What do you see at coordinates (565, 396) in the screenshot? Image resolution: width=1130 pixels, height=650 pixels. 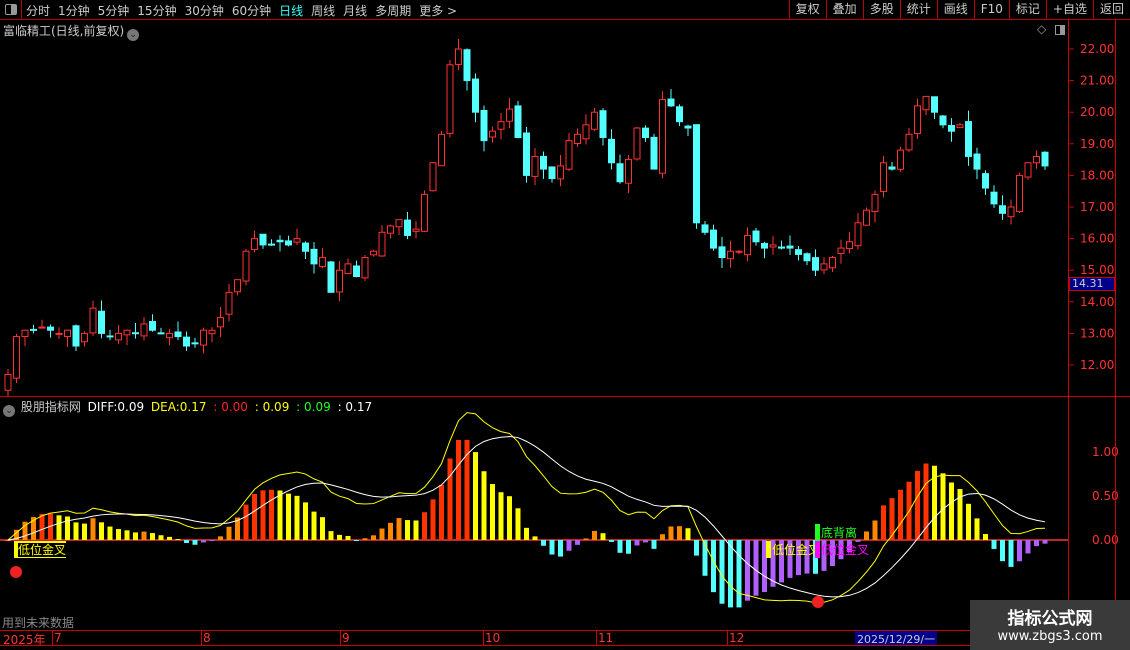 I see `pane-divider` at bounding box center [565, 396].